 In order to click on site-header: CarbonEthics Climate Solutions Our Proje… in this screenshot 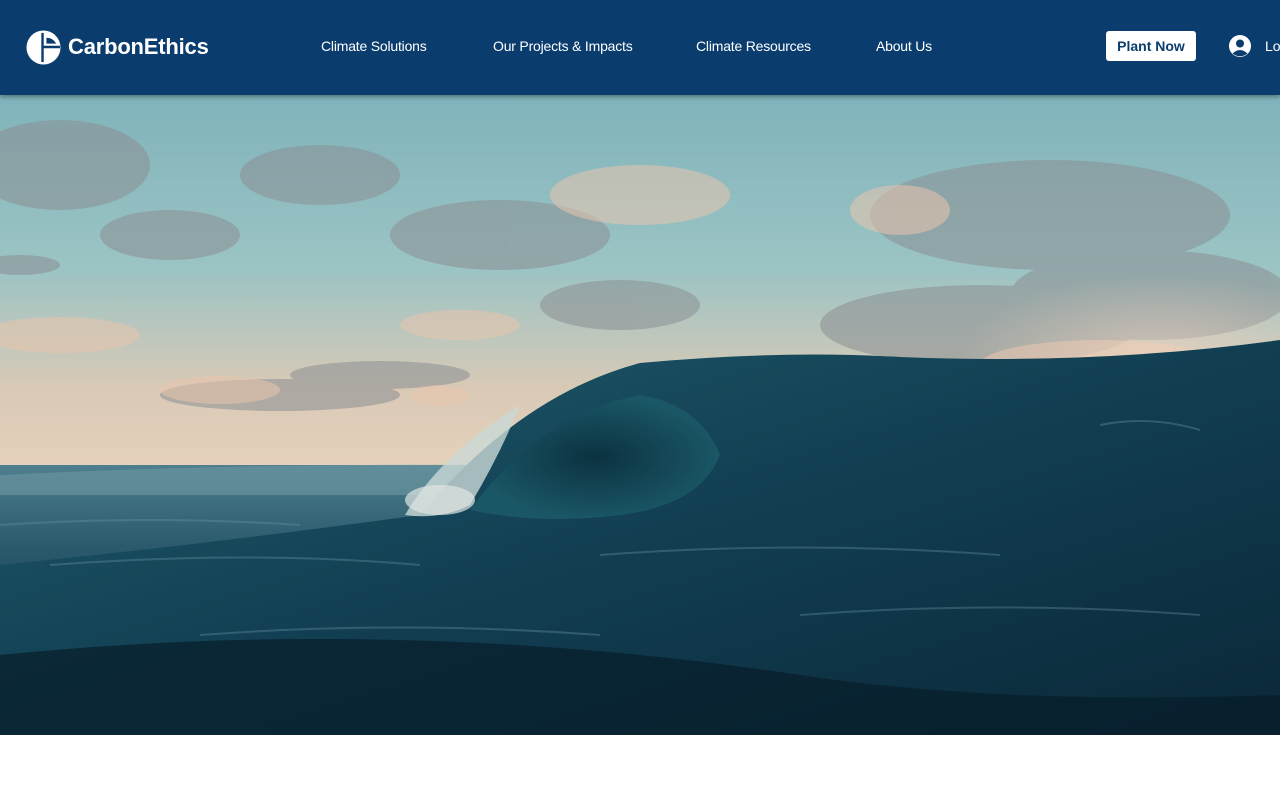, I will do `click(640, 47)`.